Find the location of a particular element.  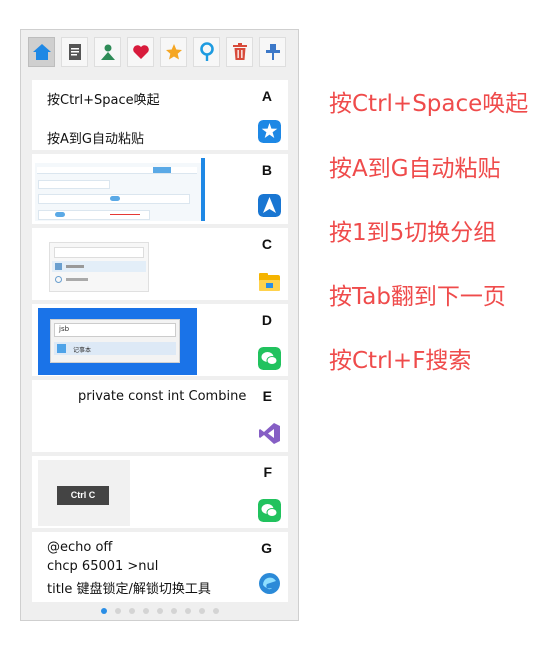

edge-icon is located at coordinates (269, 583).